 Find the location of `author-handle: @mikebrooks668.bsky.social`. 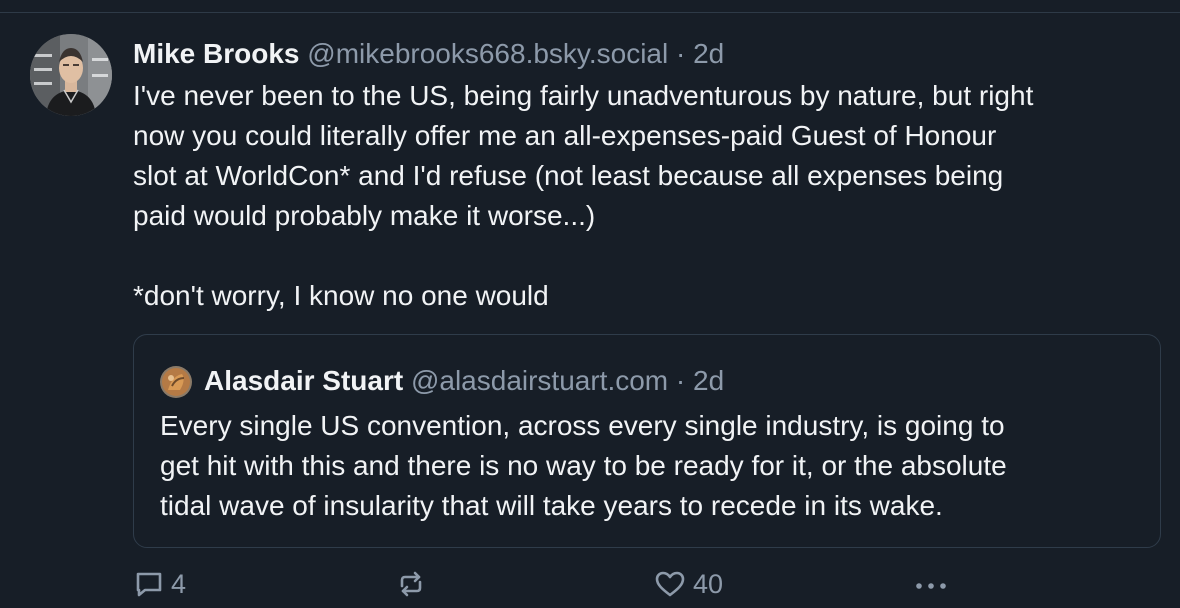

author-handle: @mikebrooks668.bsky.social is located at coordinates (487, 53).